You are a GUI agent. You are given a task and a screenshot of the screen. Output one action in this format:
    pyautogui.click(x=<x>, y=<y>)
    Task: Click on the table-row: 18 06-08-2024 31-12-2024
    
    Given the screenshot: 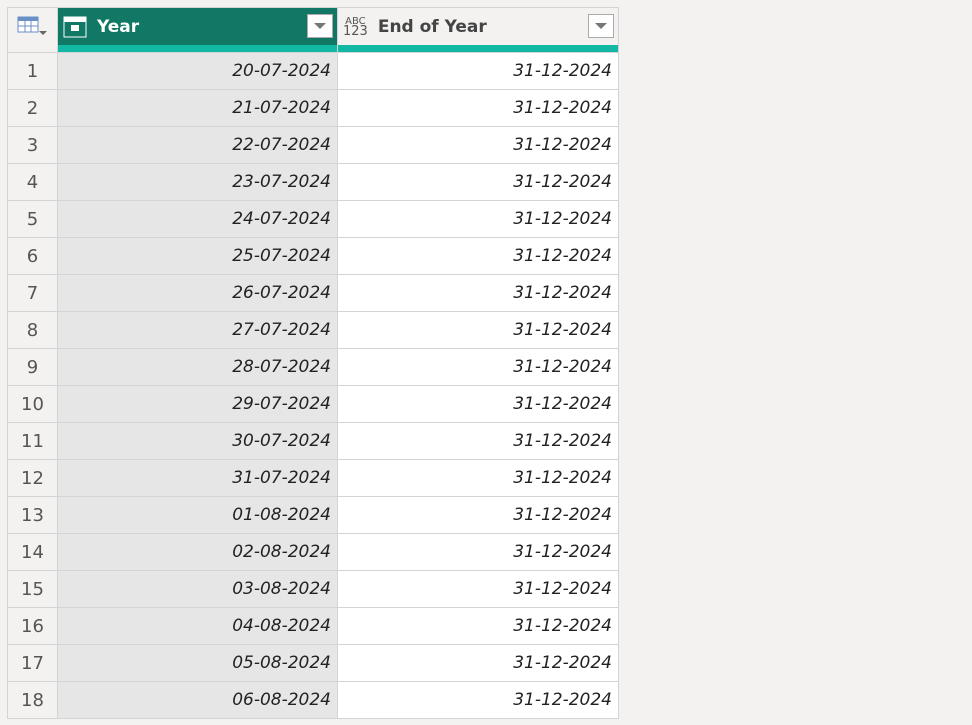 What is the action you would take?
    pyautogui.click(x=313, y=699)
    